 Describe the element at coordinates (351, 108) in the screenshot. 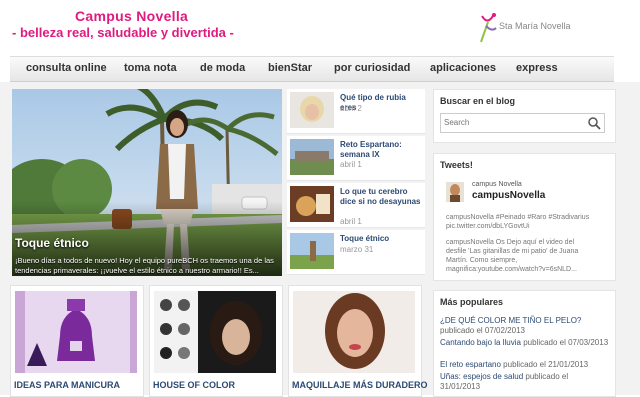

I see `post-date: abril 2` at that location.